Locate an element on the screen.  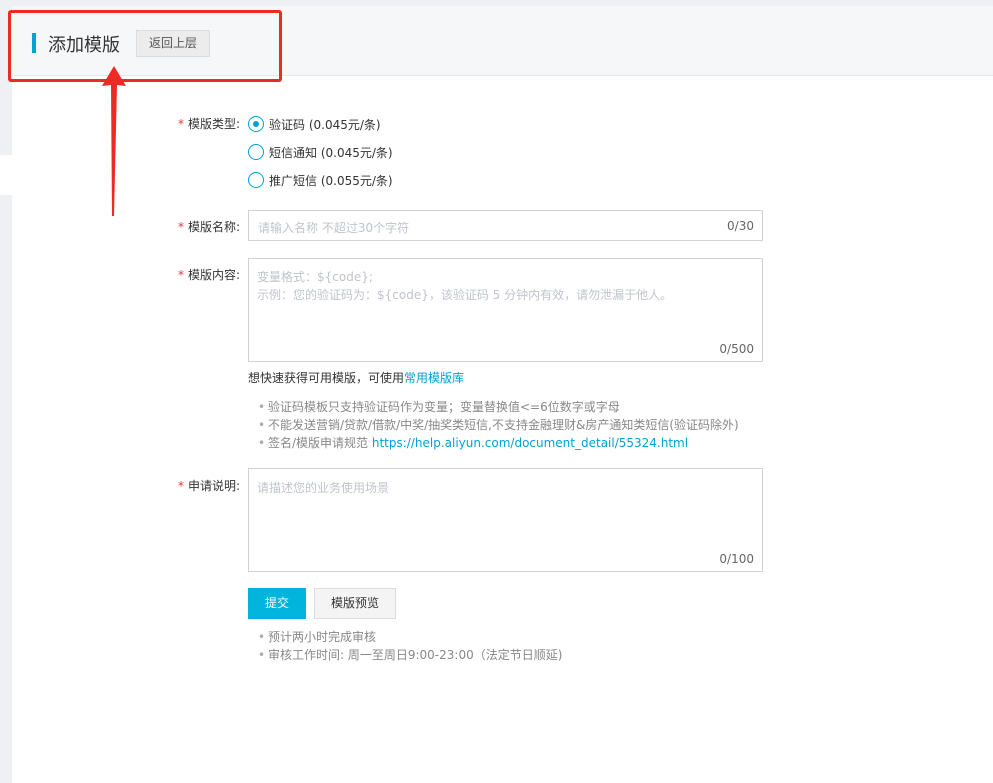
template-content-label: * 模版内容: is located at coordinates (209, 275).